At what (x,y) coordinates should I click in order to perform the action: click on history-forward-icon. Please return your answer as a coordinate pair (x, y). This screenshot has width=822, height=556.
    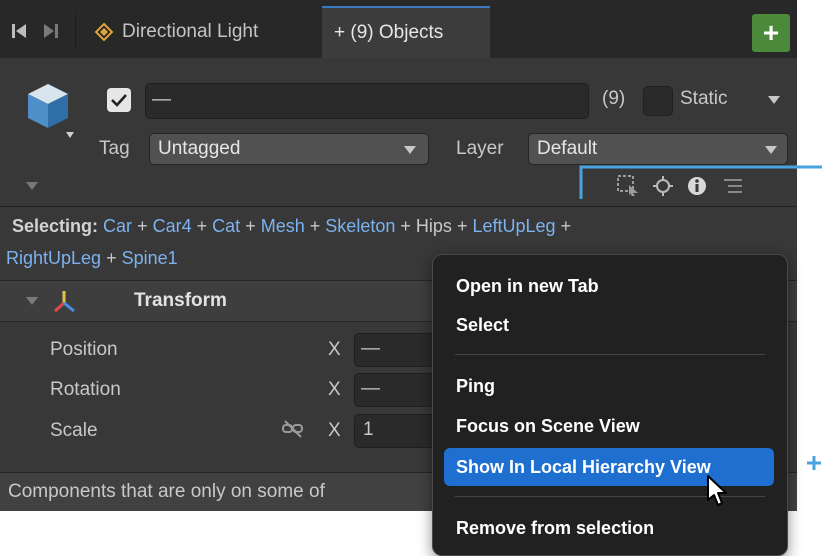
    Looking at the image, I should click on (51, 31).